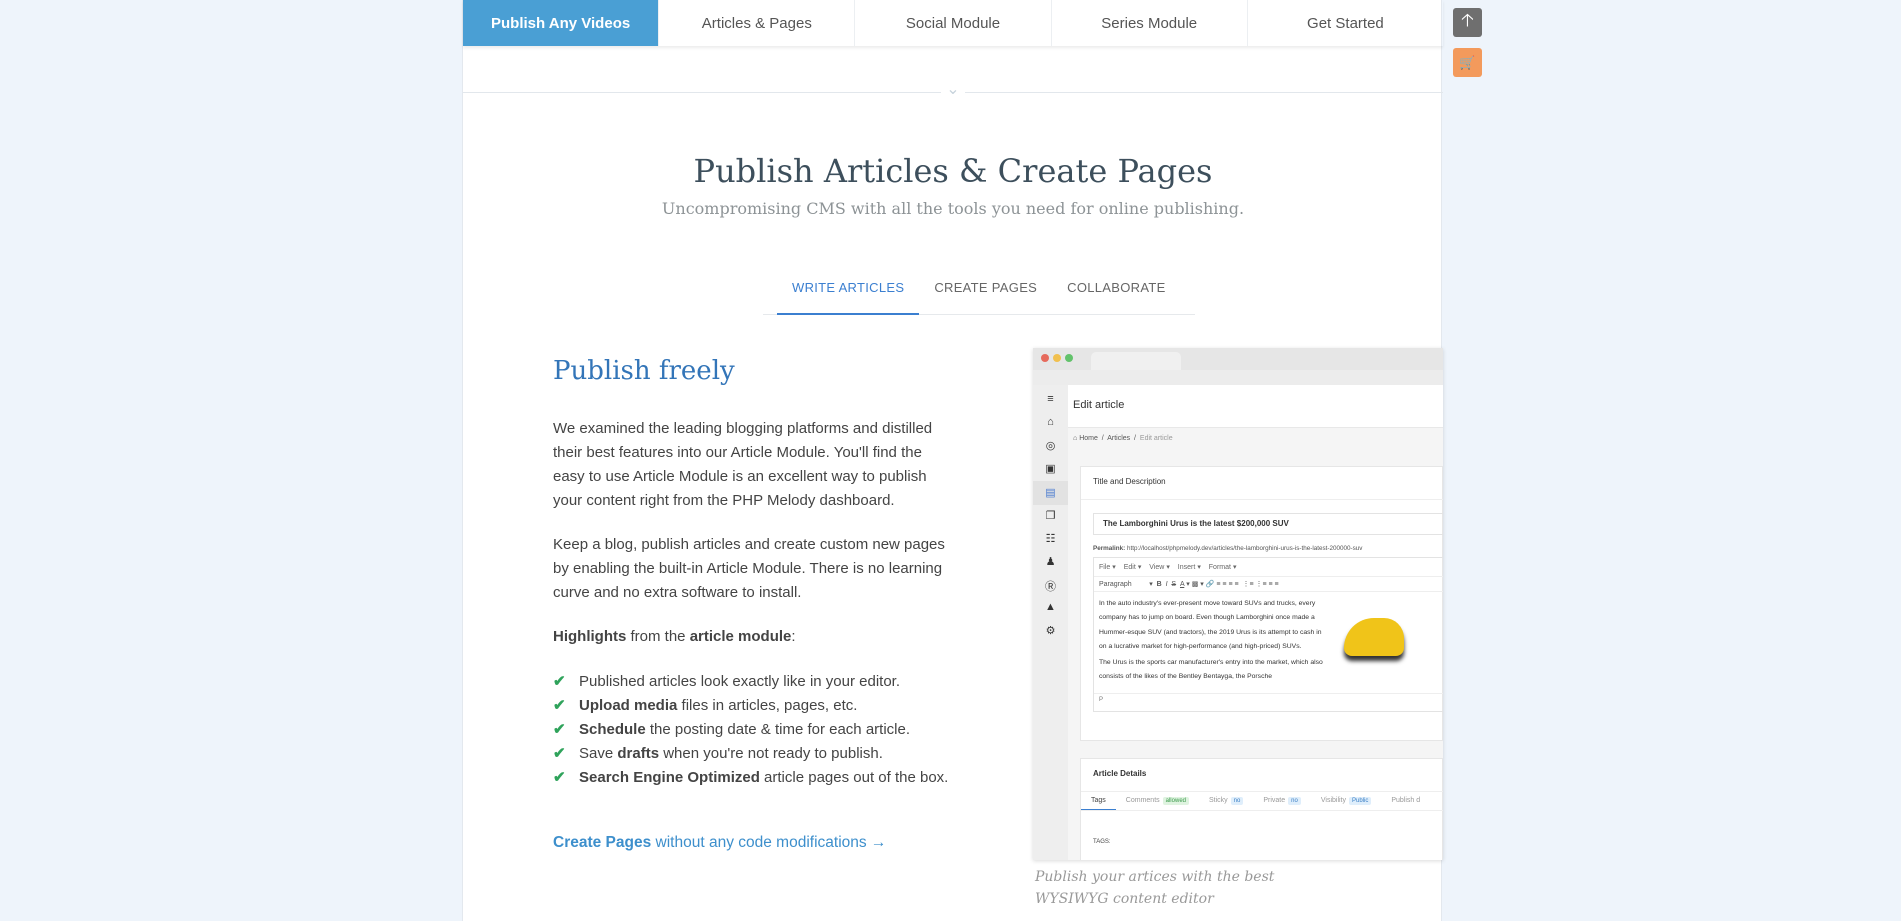 This screenshot has width=1901, height=921. Describe the element at coordinates (1156, 438) in the screenshot. I see `bc-current: Edit article` at that location.